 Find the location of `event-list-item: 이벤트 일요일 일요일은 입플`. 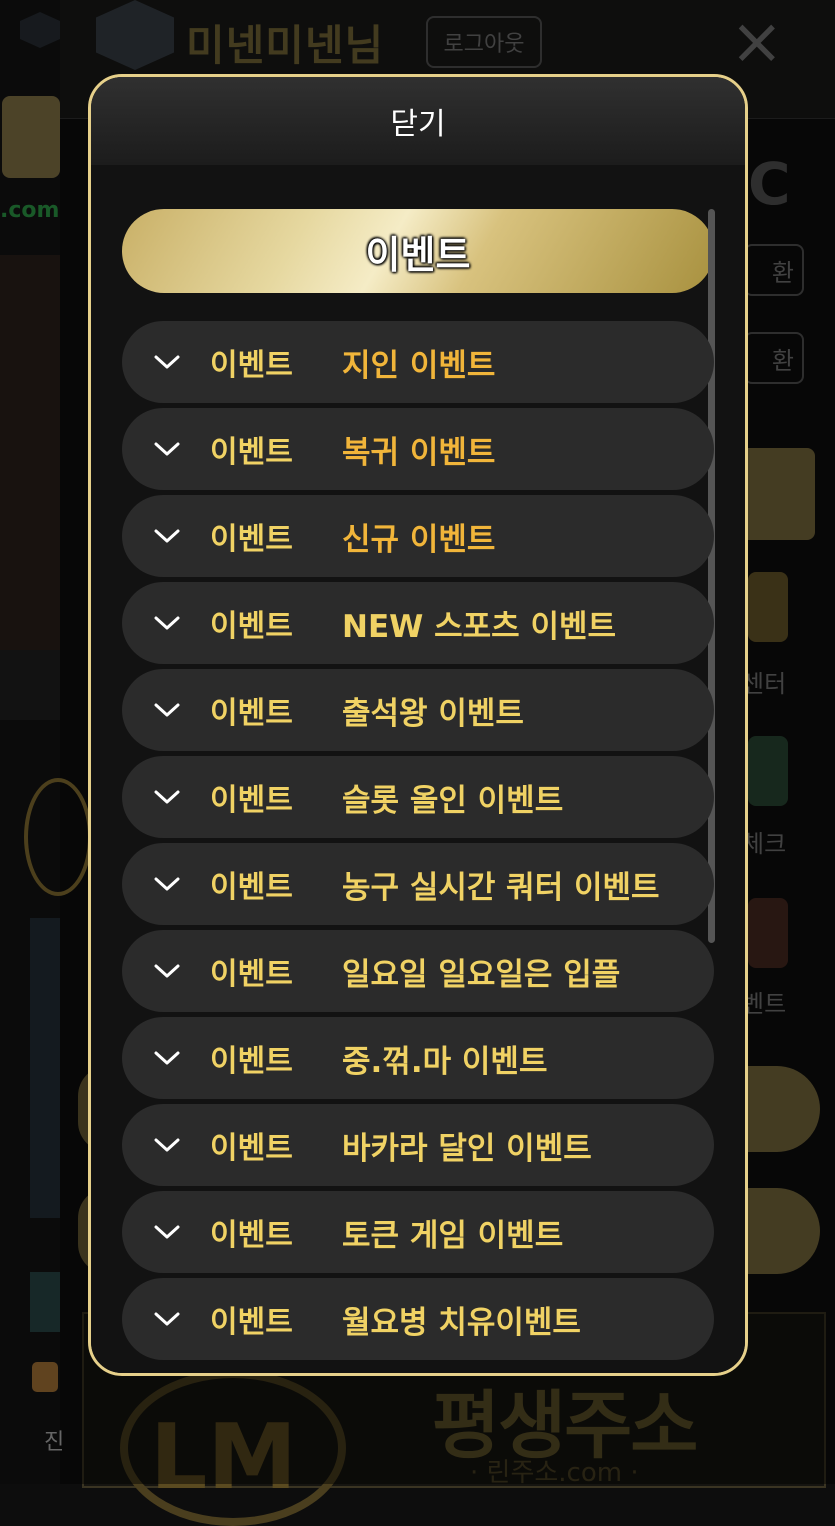

event-list-item: 이벤트 일요일 일요일은 입플 is located at coordinates (418, 971).